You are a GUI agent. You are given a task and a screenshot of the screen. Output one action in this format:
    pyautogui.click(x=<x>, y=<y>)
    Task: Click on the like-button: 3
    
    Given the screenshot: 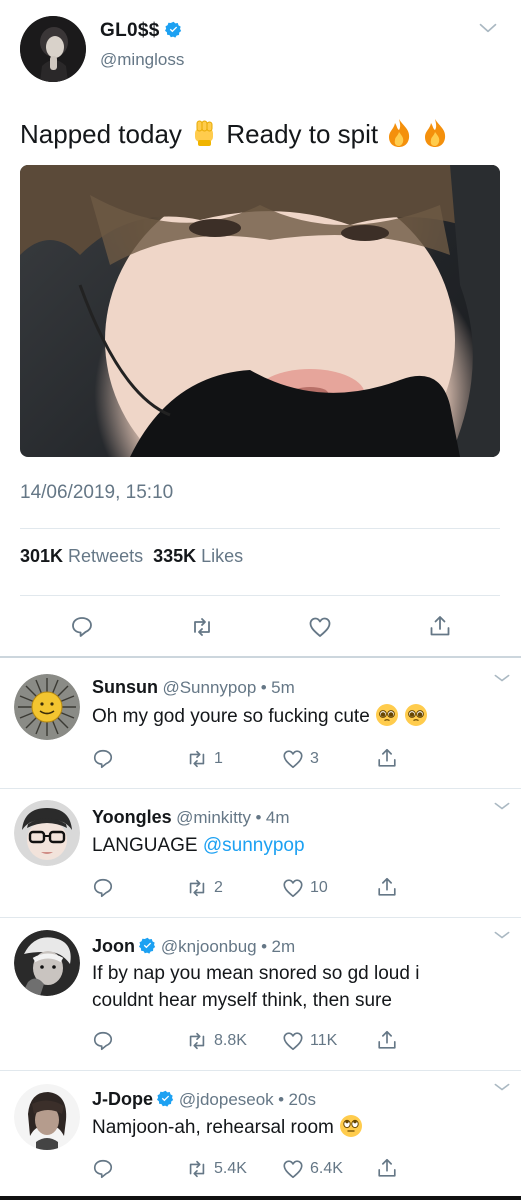 What is the action you would take?
    pyautogui.click(x=300, y=759)
    